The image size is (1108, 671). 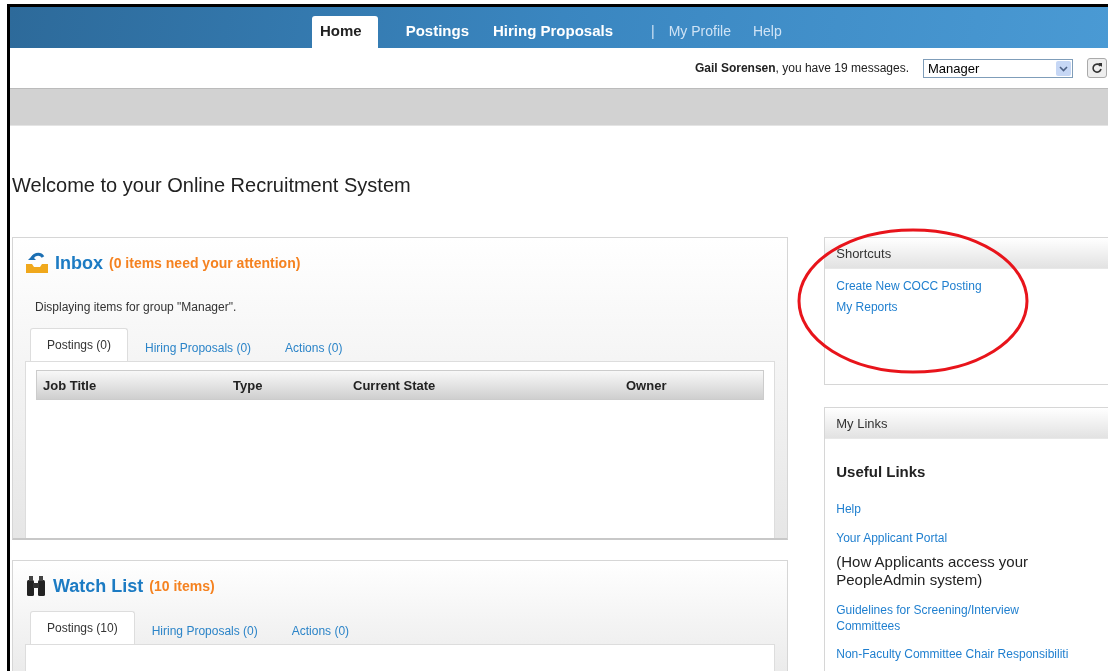 I want to click on nav-tab: Home, so click(x=345, y=32).